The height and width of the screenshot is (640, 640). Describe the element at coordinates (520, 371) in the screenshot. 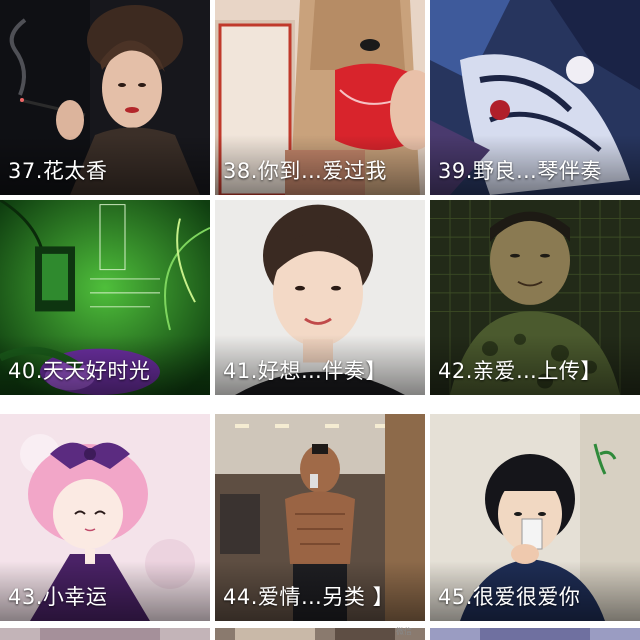

I see `song-title: 42.亲爱…上传】` at that location.